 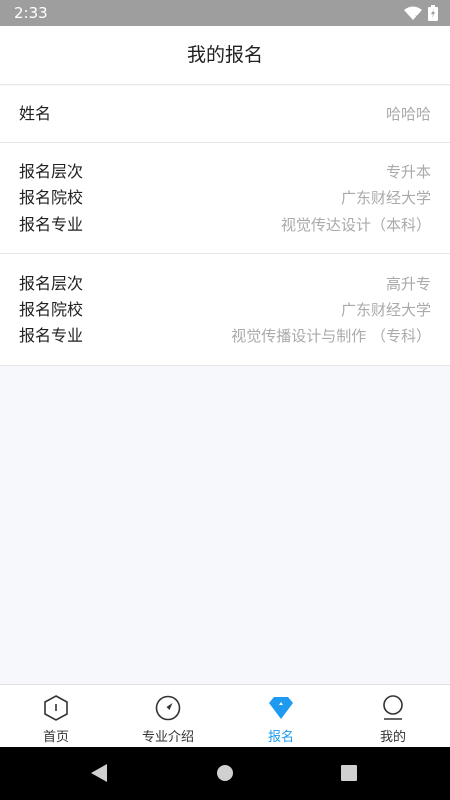 I want to click on name-value: 哈哈哈, so click(x=408, y=114).